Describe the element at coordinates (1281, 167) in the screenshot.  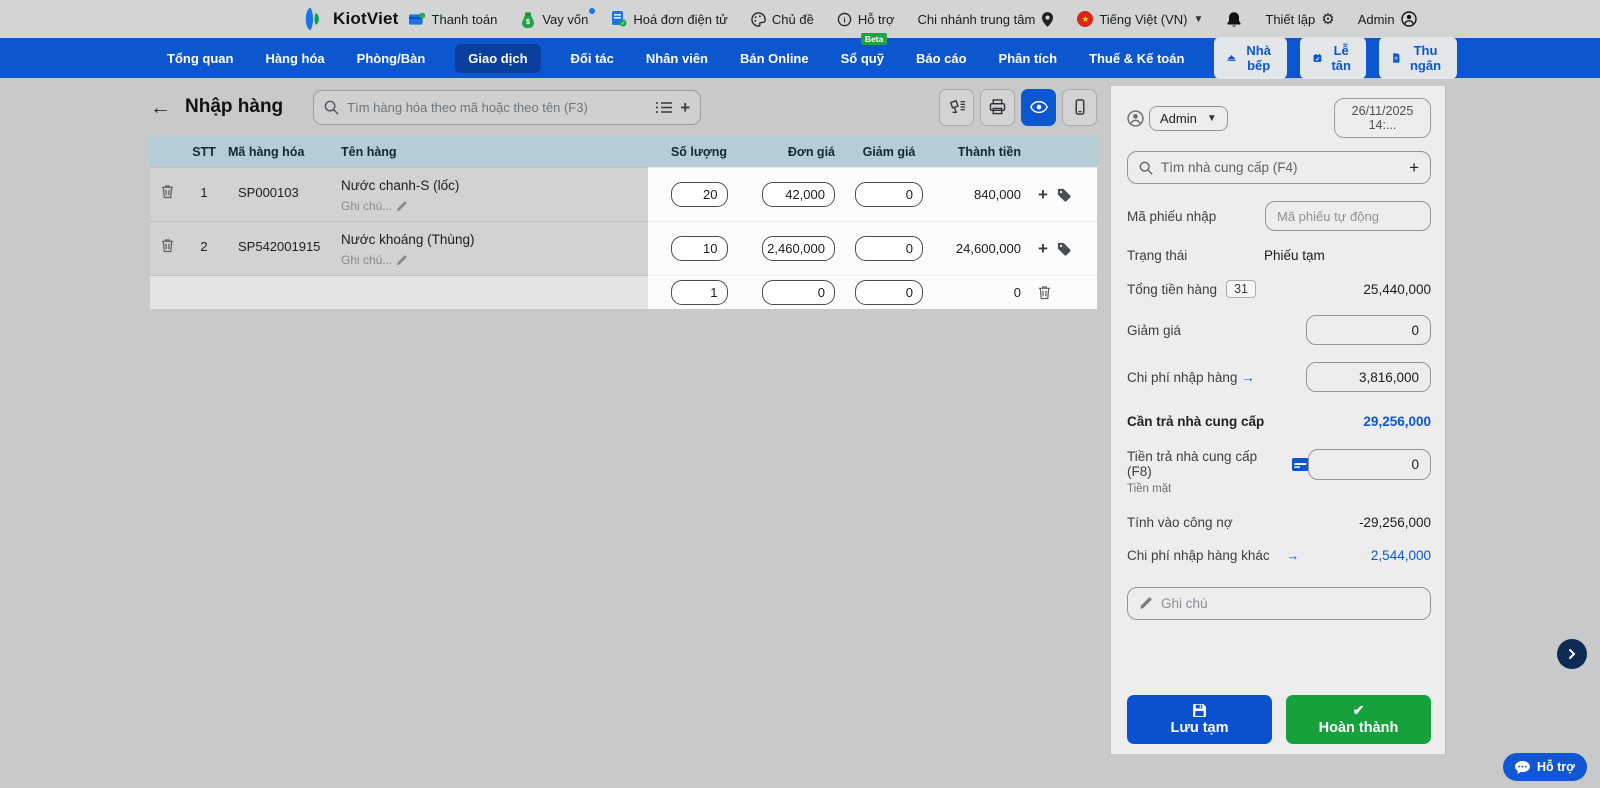
I see `supplier-search-input` at that location.